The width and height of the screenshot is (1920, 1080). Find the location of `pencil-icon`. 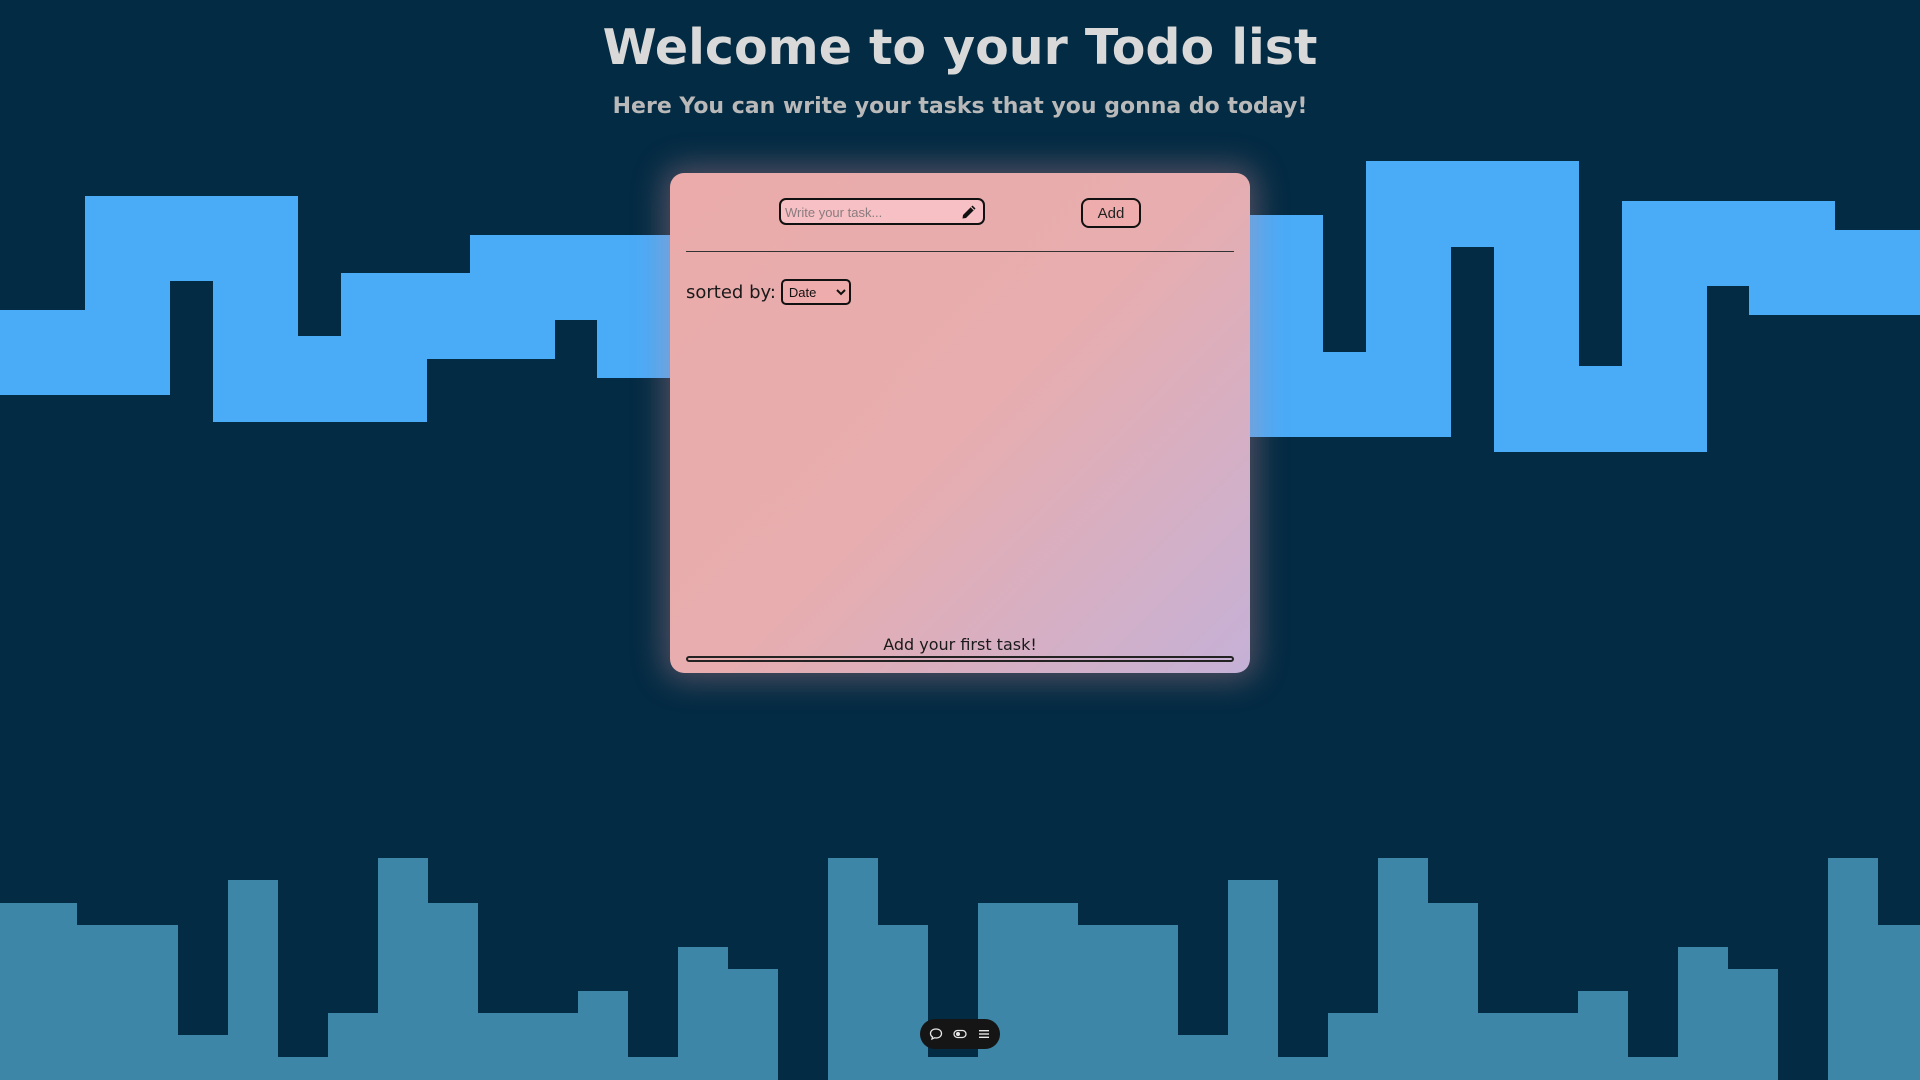

pencil-icon is located at coordinates (969, 212).